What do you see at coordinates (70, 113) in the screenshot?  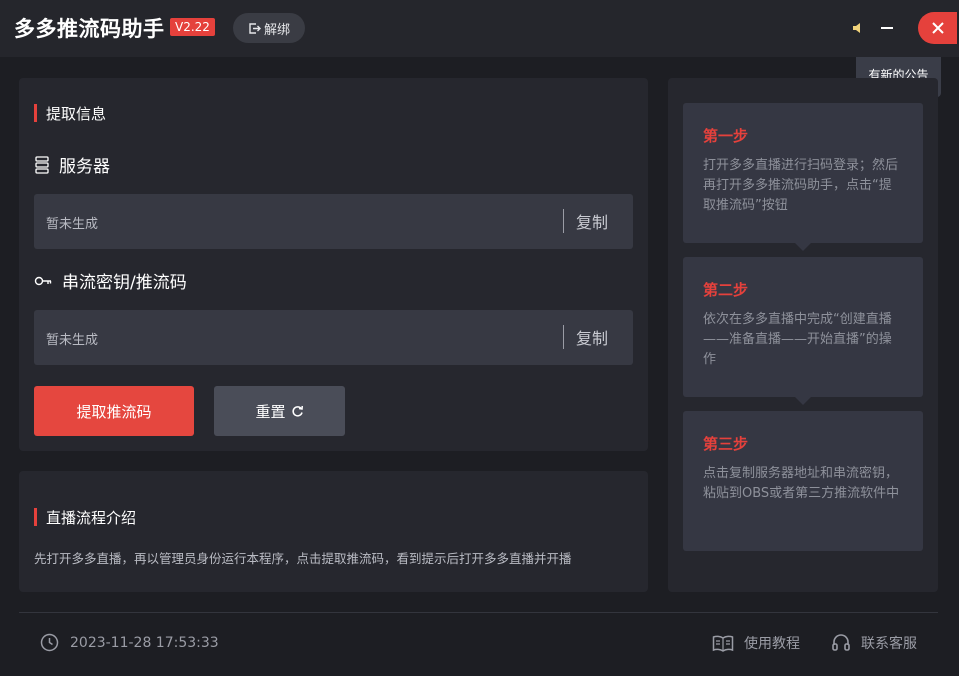 I see `extract-section-title: 提取信息` at bounding box center [70, 113].